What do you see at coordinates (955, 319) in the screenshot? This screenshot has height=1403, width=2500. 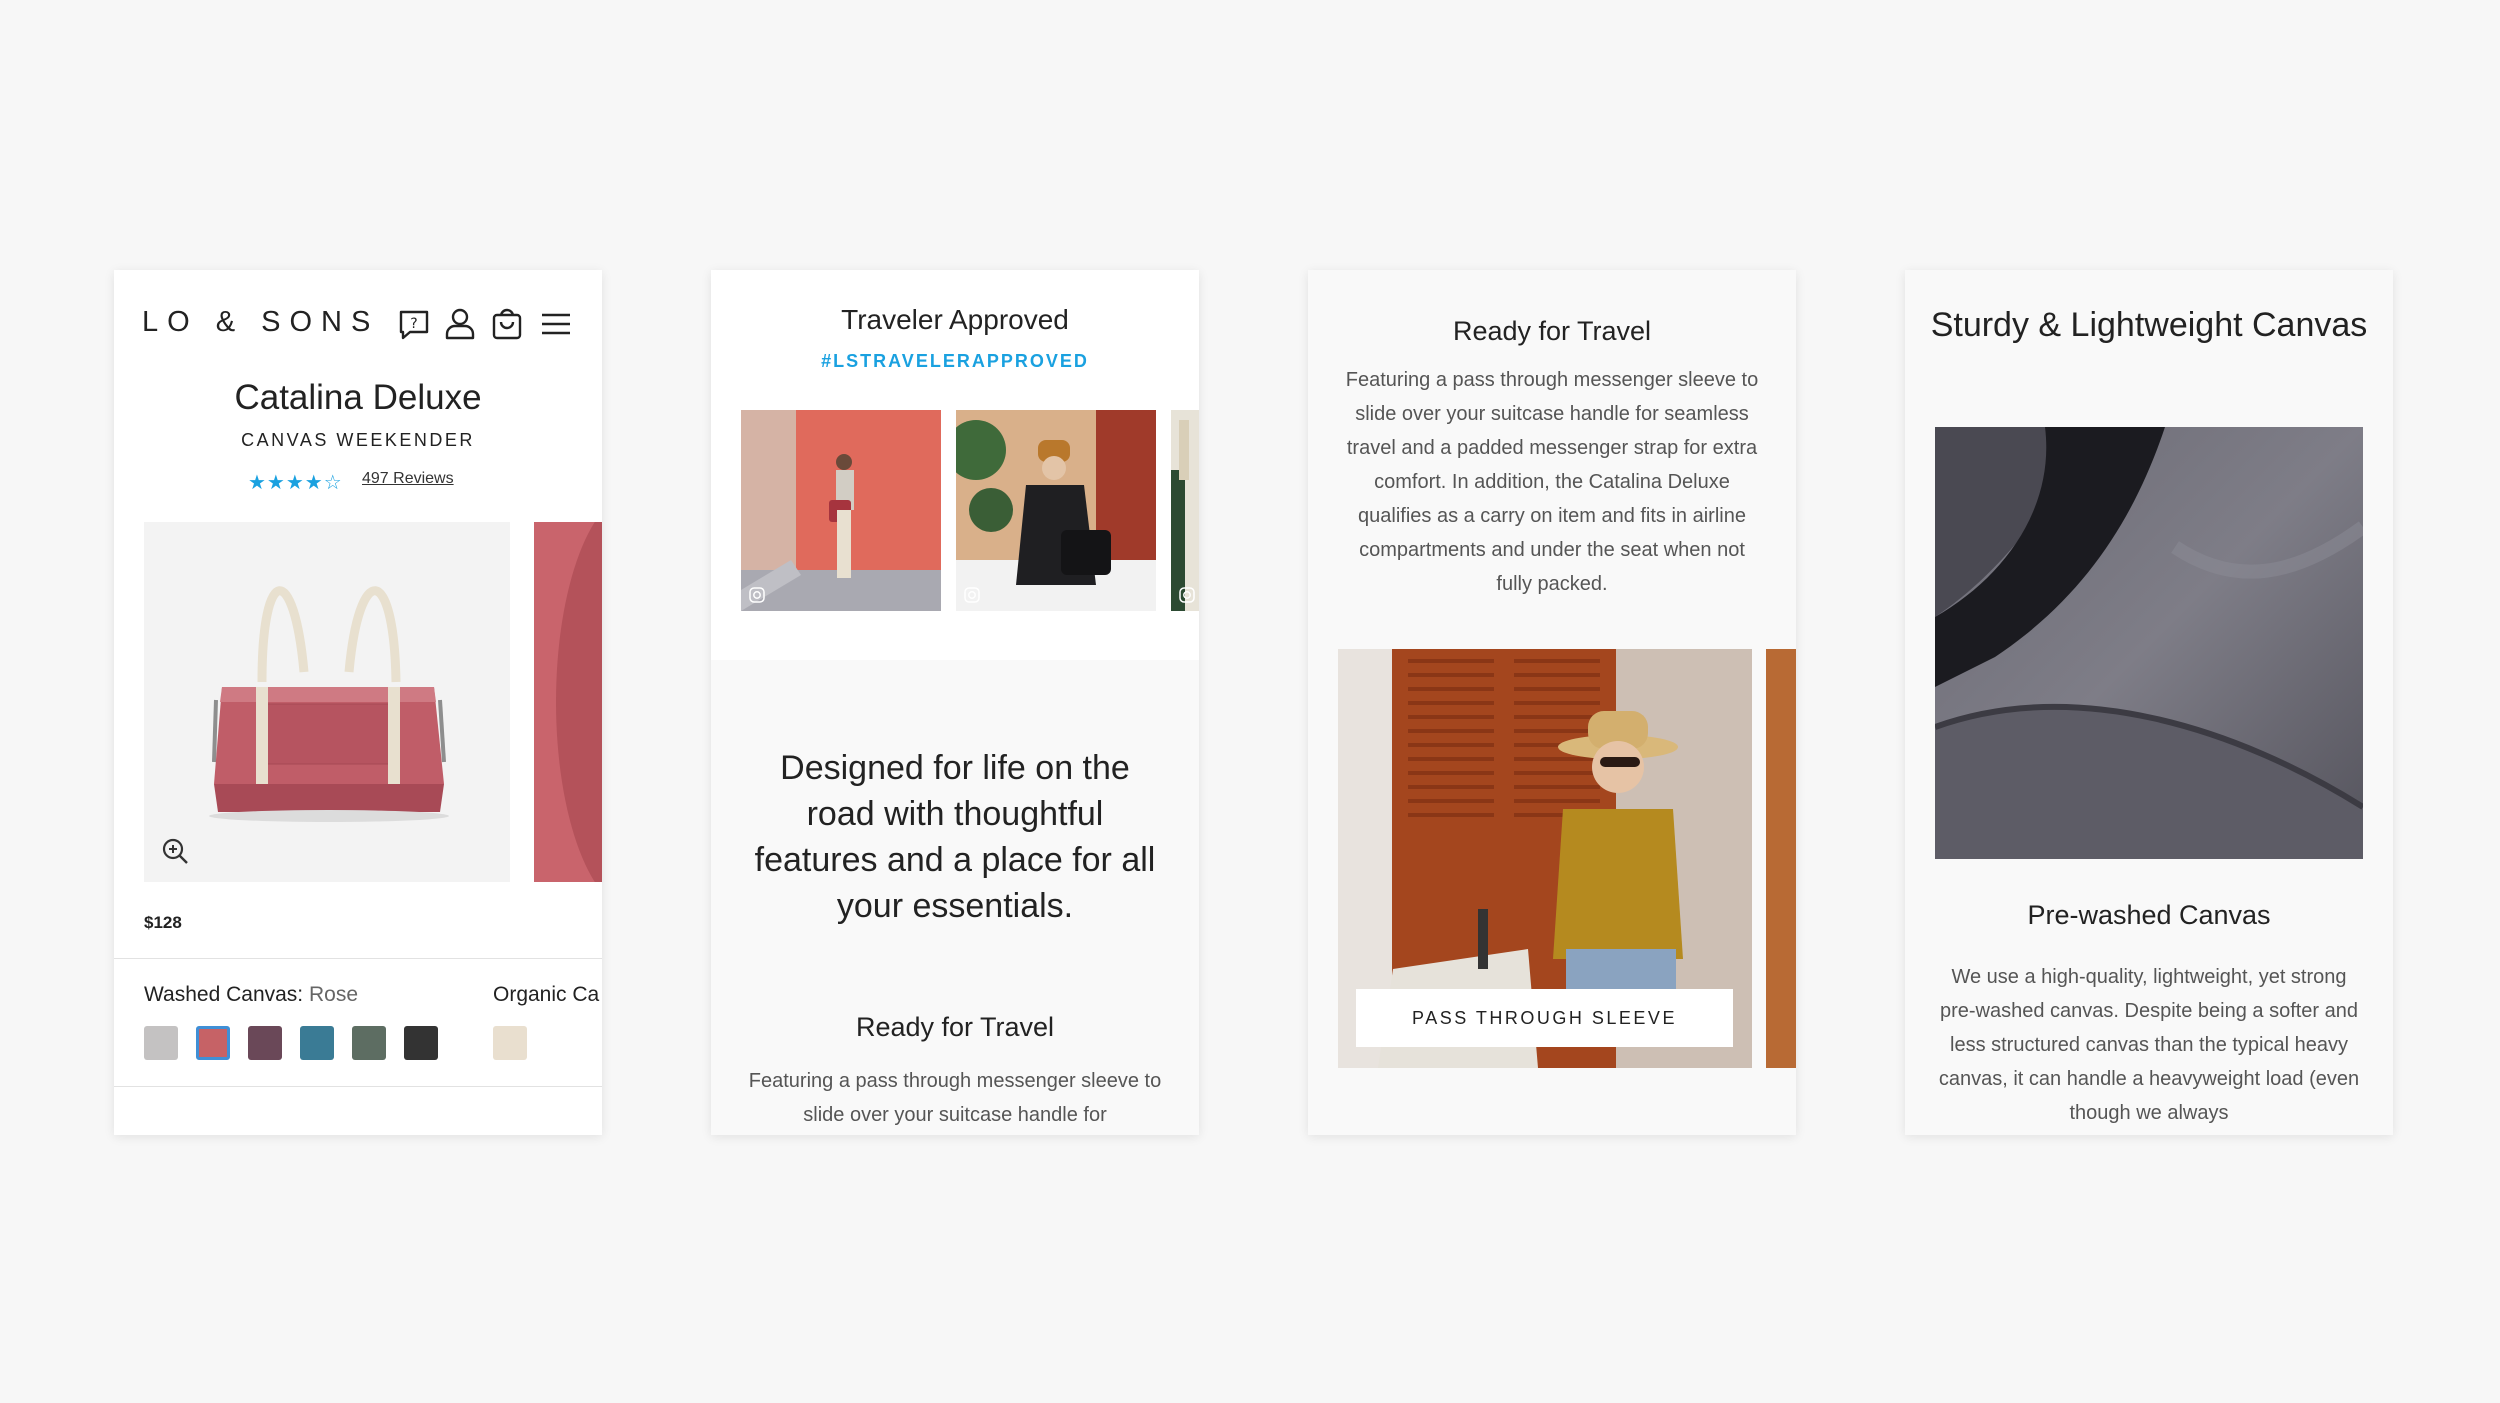 I see `traveler-title: Traveler Approved` at bounding box center [955, 319].